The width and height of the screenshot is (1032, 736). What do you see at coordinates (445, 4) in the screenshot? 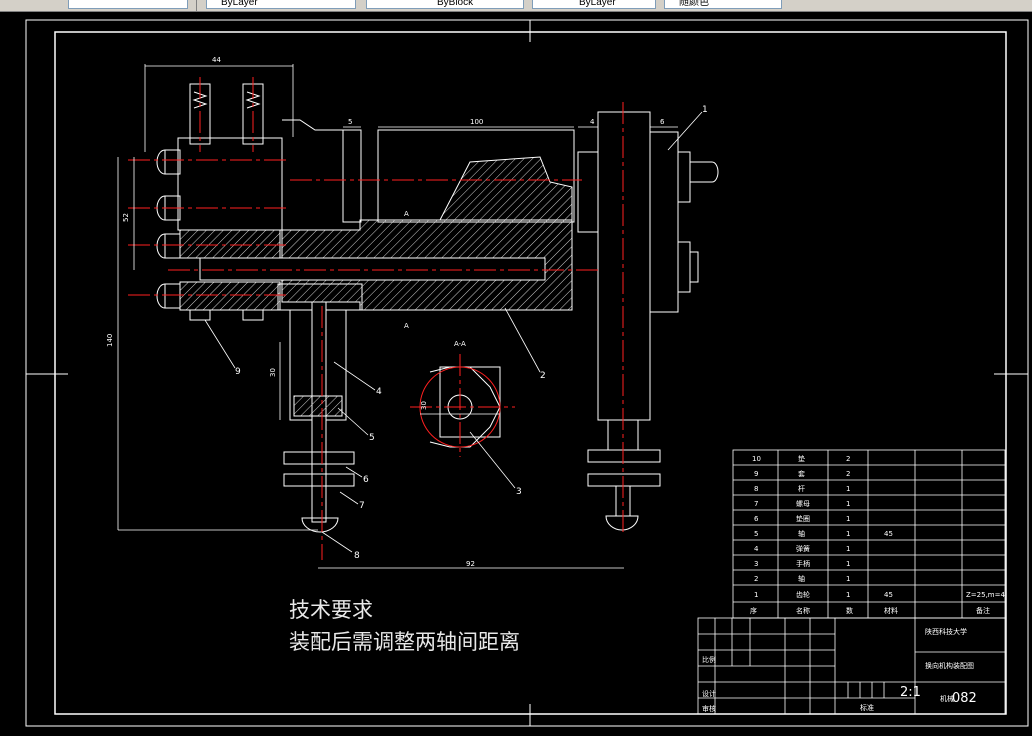
I see `linetype-dropdown: ByBlock` at bounding box center [445, 4].